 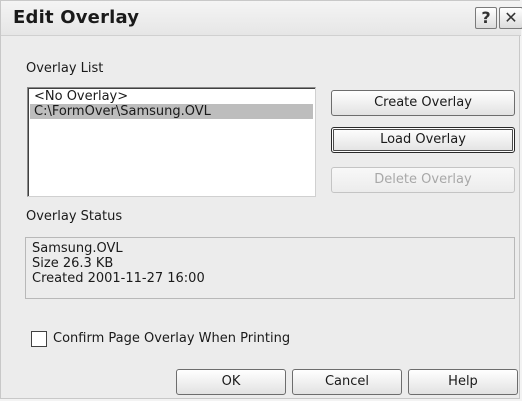 I want to click on status-size: Size 26.3 KB, so click(x=73, y=263).